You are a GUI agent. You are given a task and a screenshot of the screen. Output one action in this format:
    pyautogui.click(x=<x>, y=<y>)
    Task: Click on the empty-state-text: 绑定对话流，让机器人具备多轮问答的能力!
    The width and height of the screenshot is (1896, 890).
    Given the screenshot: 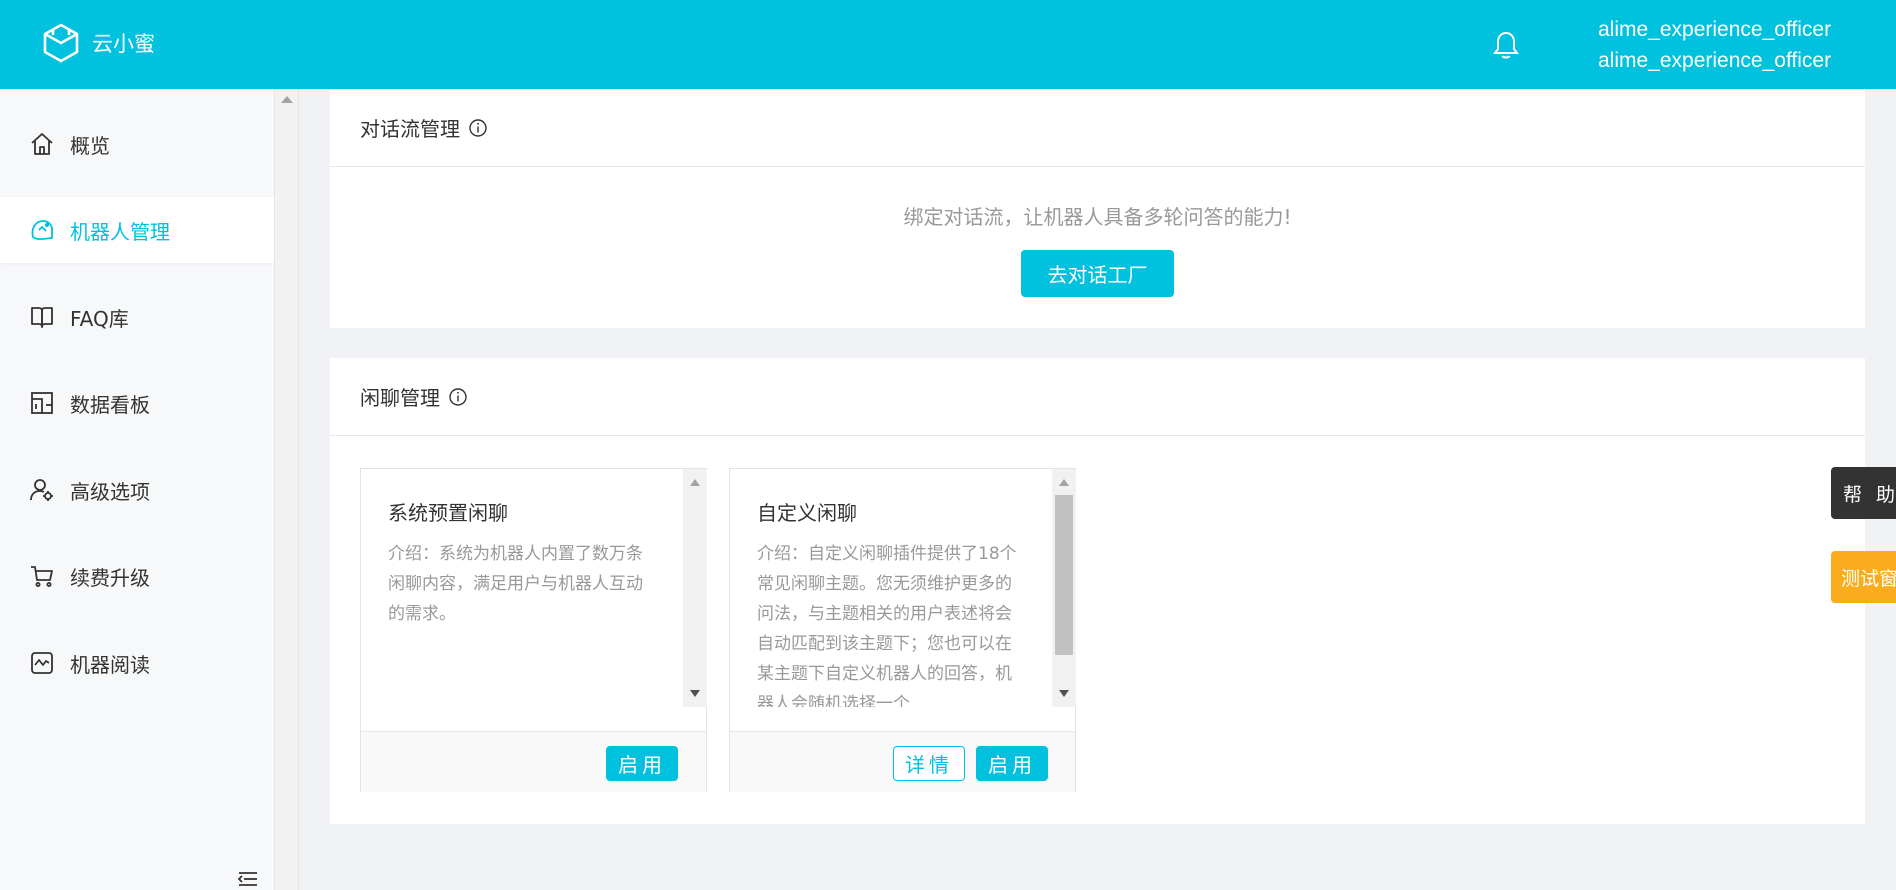 What is the action you would take?
    pyautogui.click(x=1097, y=217)
    